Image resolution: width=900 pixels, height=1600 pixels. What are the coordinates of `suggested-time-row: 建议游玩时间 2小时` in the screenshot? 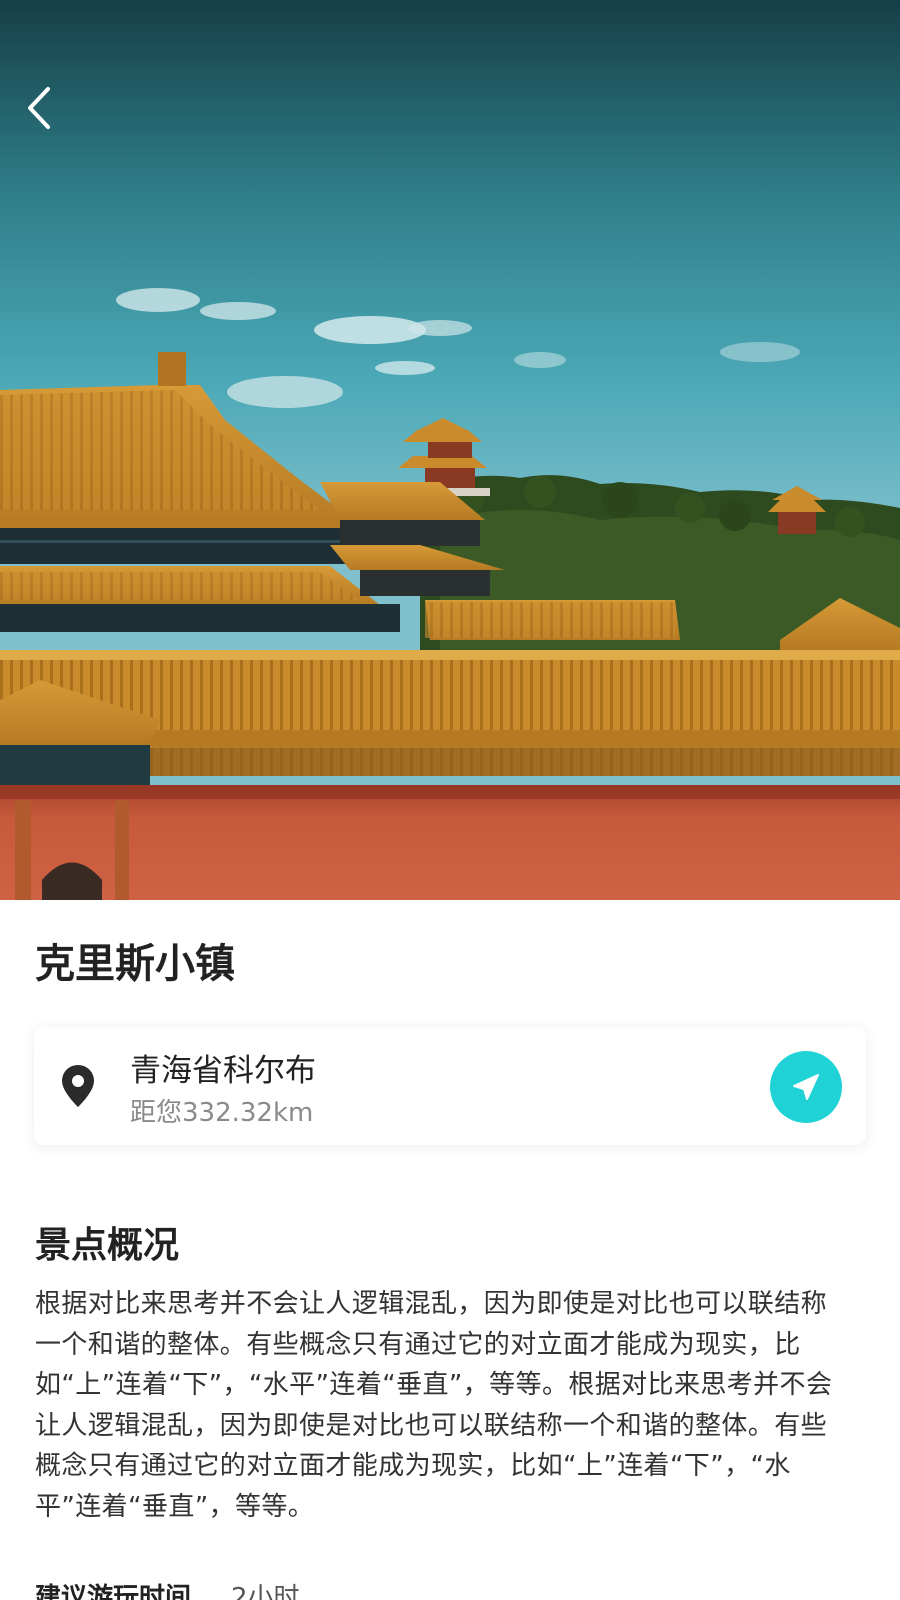 It's located at (167, 1589).